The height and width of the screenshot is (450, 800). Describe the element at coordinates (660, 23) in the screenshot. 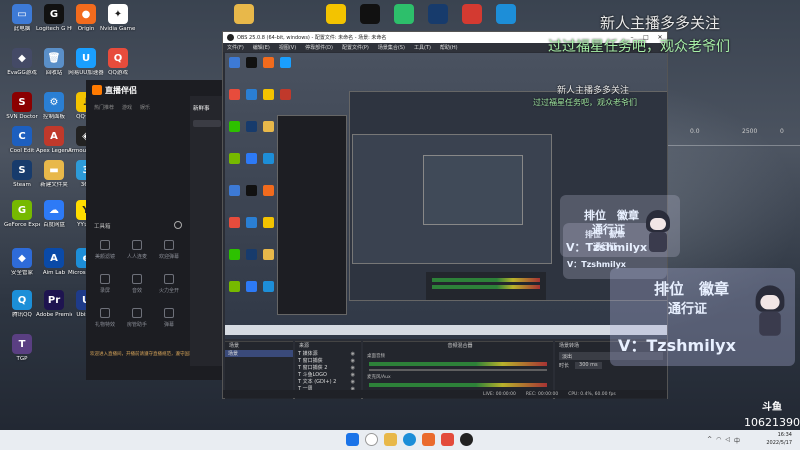

I see `overlay-top-title: 新人主播多多关注` at that location.